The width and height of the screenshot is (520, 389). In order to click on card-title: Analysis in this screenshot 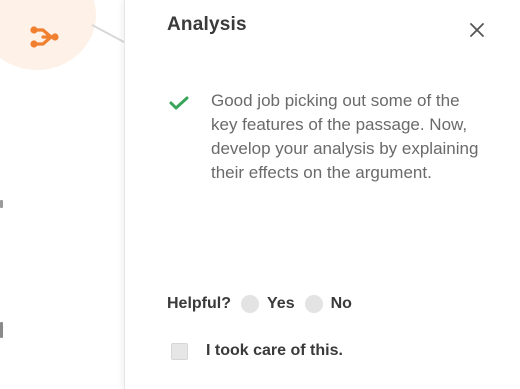, I will do `click(207, 24)`.